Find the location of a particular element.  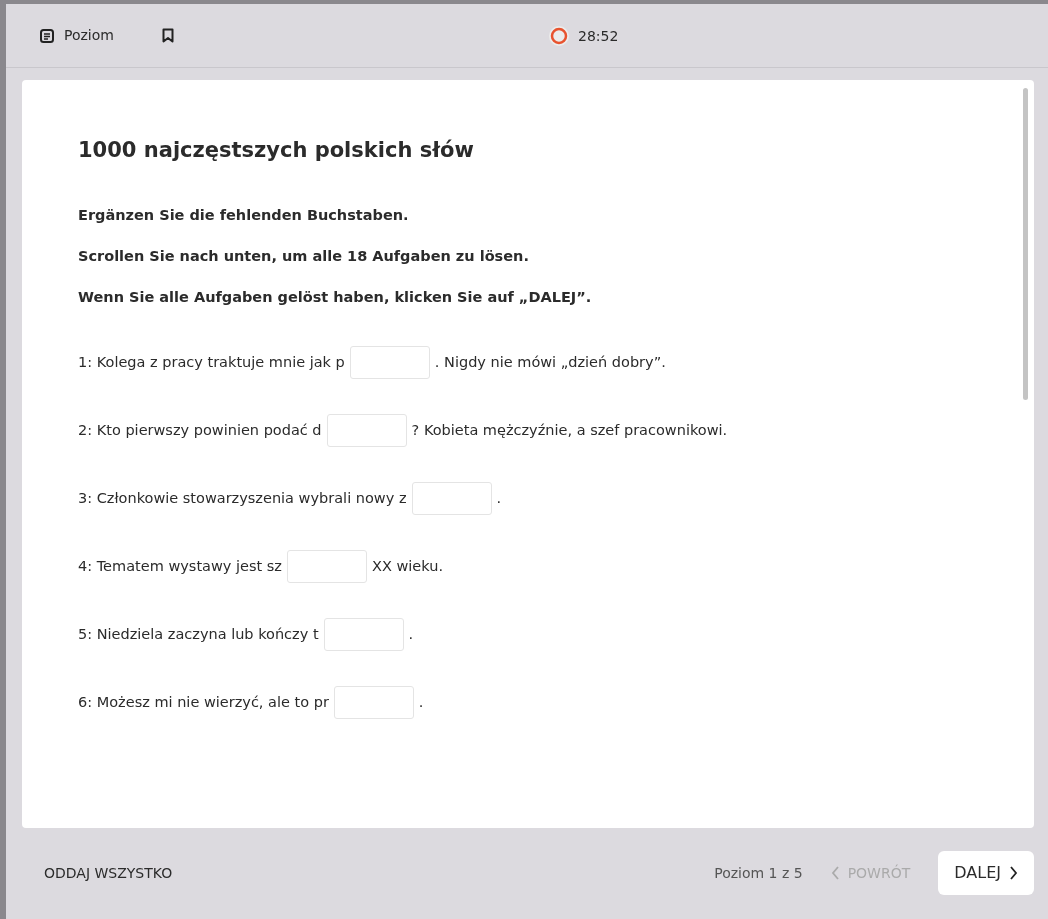

task-text: XX wieku. is located at coordinates (407, 567).